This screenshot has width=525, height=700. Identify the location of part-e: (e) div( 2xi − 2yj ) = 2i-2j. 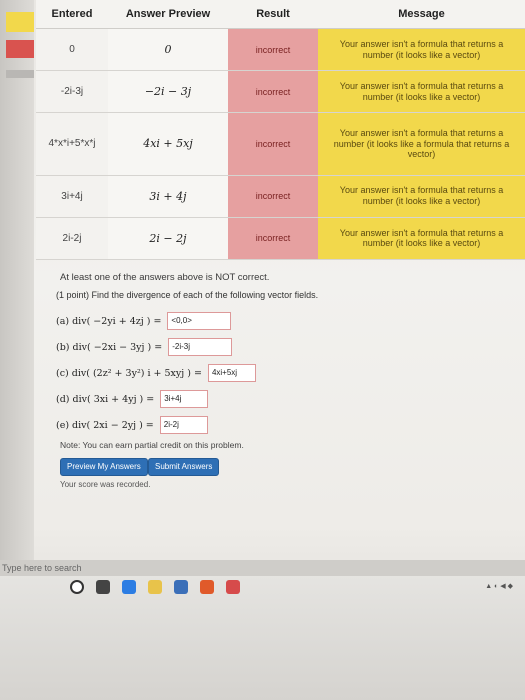
(206, 425).